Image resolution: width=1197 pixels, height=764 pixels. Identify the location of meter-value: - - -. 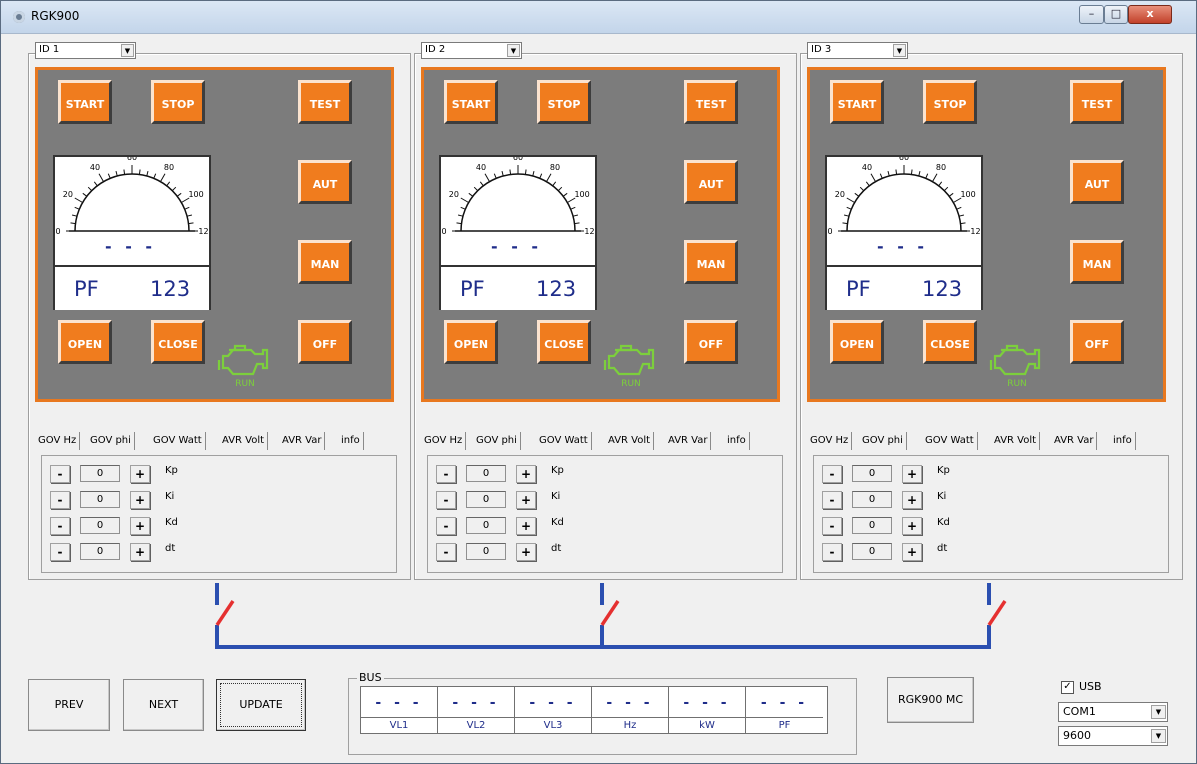
(131, 246).